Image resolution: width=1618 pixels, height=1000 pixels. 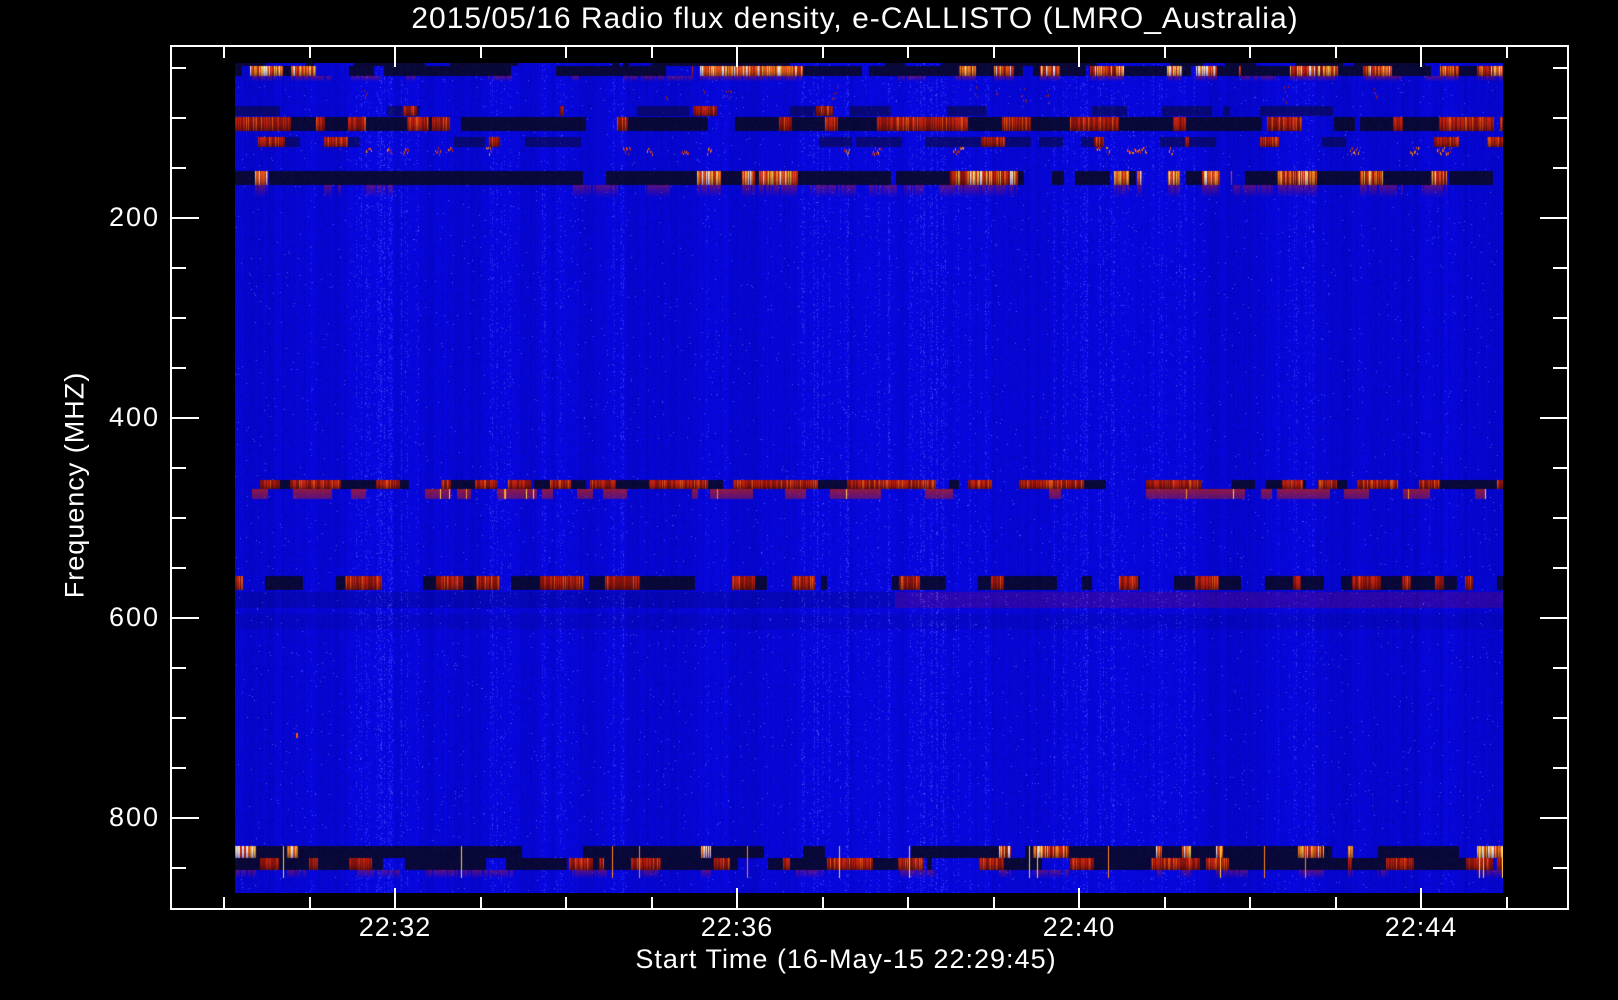 I want to click on x-axis-title: Start Time (16-May-15 22:29:45), so click(x=846, y=959).